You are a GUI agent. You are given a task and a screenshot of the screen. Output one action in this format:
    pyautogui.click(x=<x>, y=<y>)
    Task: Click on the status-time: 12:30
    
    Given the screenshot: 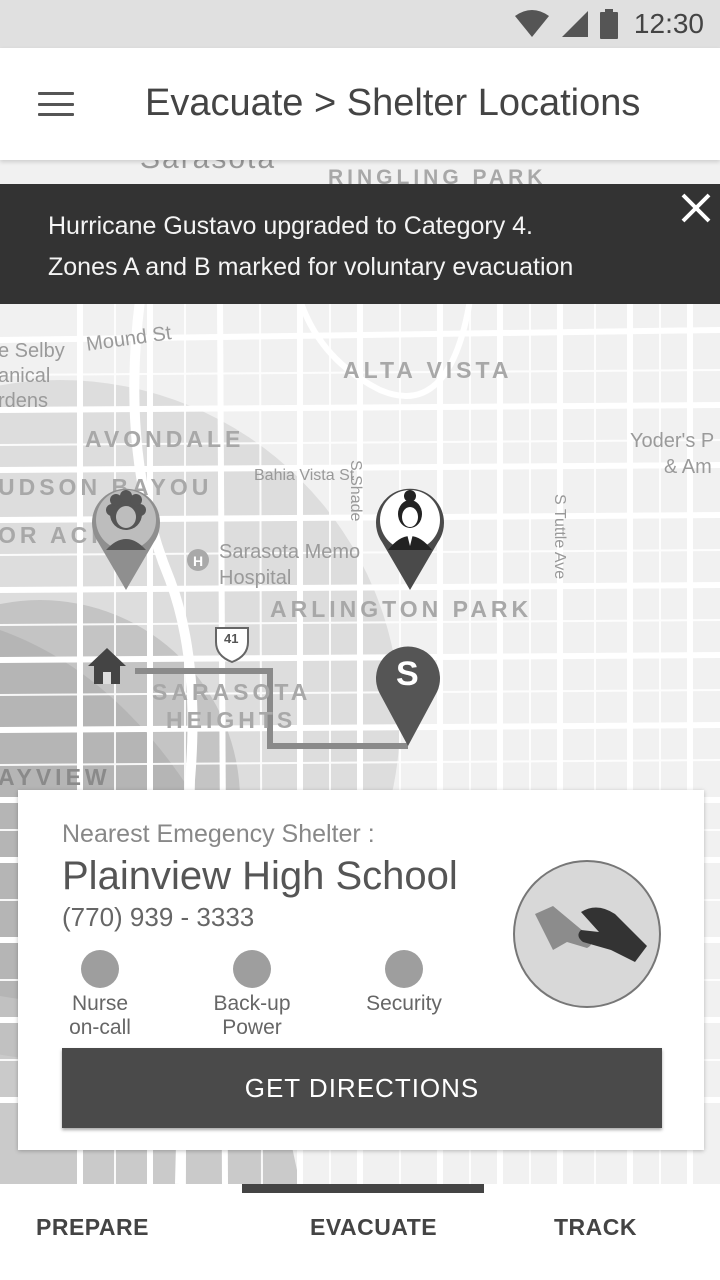 What is the action you would take?
    pyautogui.click(x=668, y=23)
    